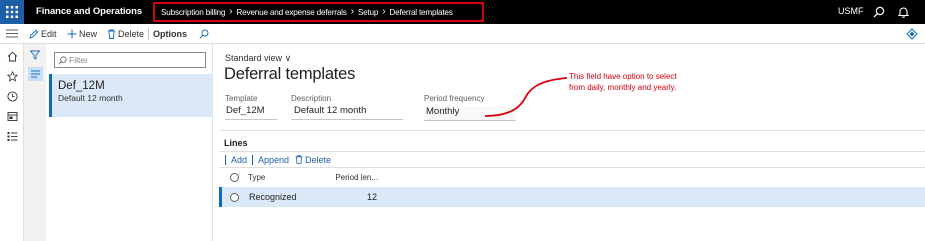 The image size is (925, 241). Describe the element at coordinates (49, 34) in the screenshot. I see `edit-label: Edit` at that location.